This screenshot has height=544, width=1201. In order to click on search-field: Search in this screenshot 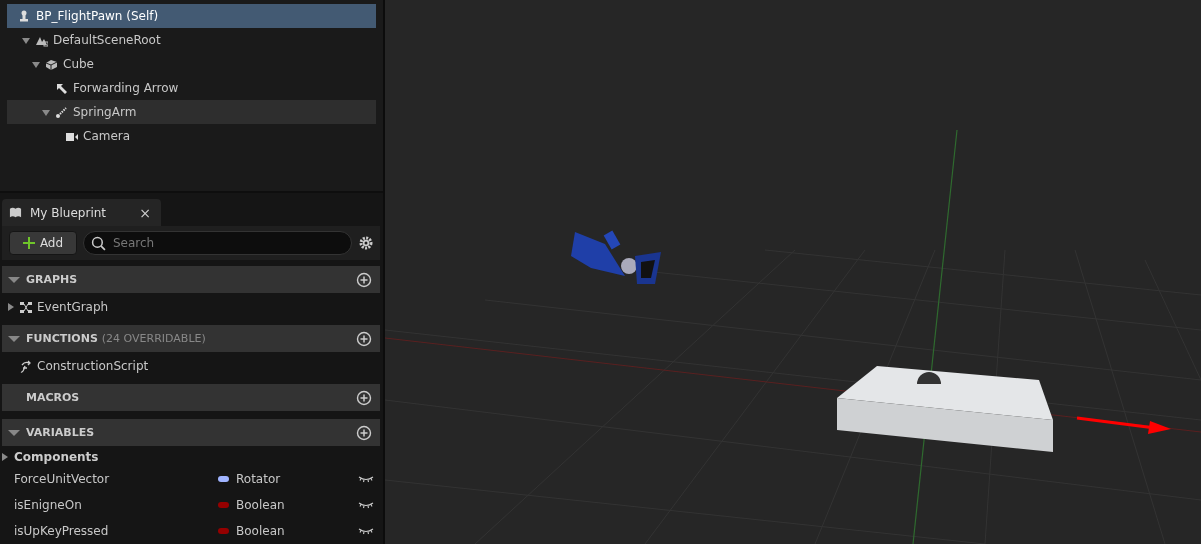, I will do `click(217, 243)`.